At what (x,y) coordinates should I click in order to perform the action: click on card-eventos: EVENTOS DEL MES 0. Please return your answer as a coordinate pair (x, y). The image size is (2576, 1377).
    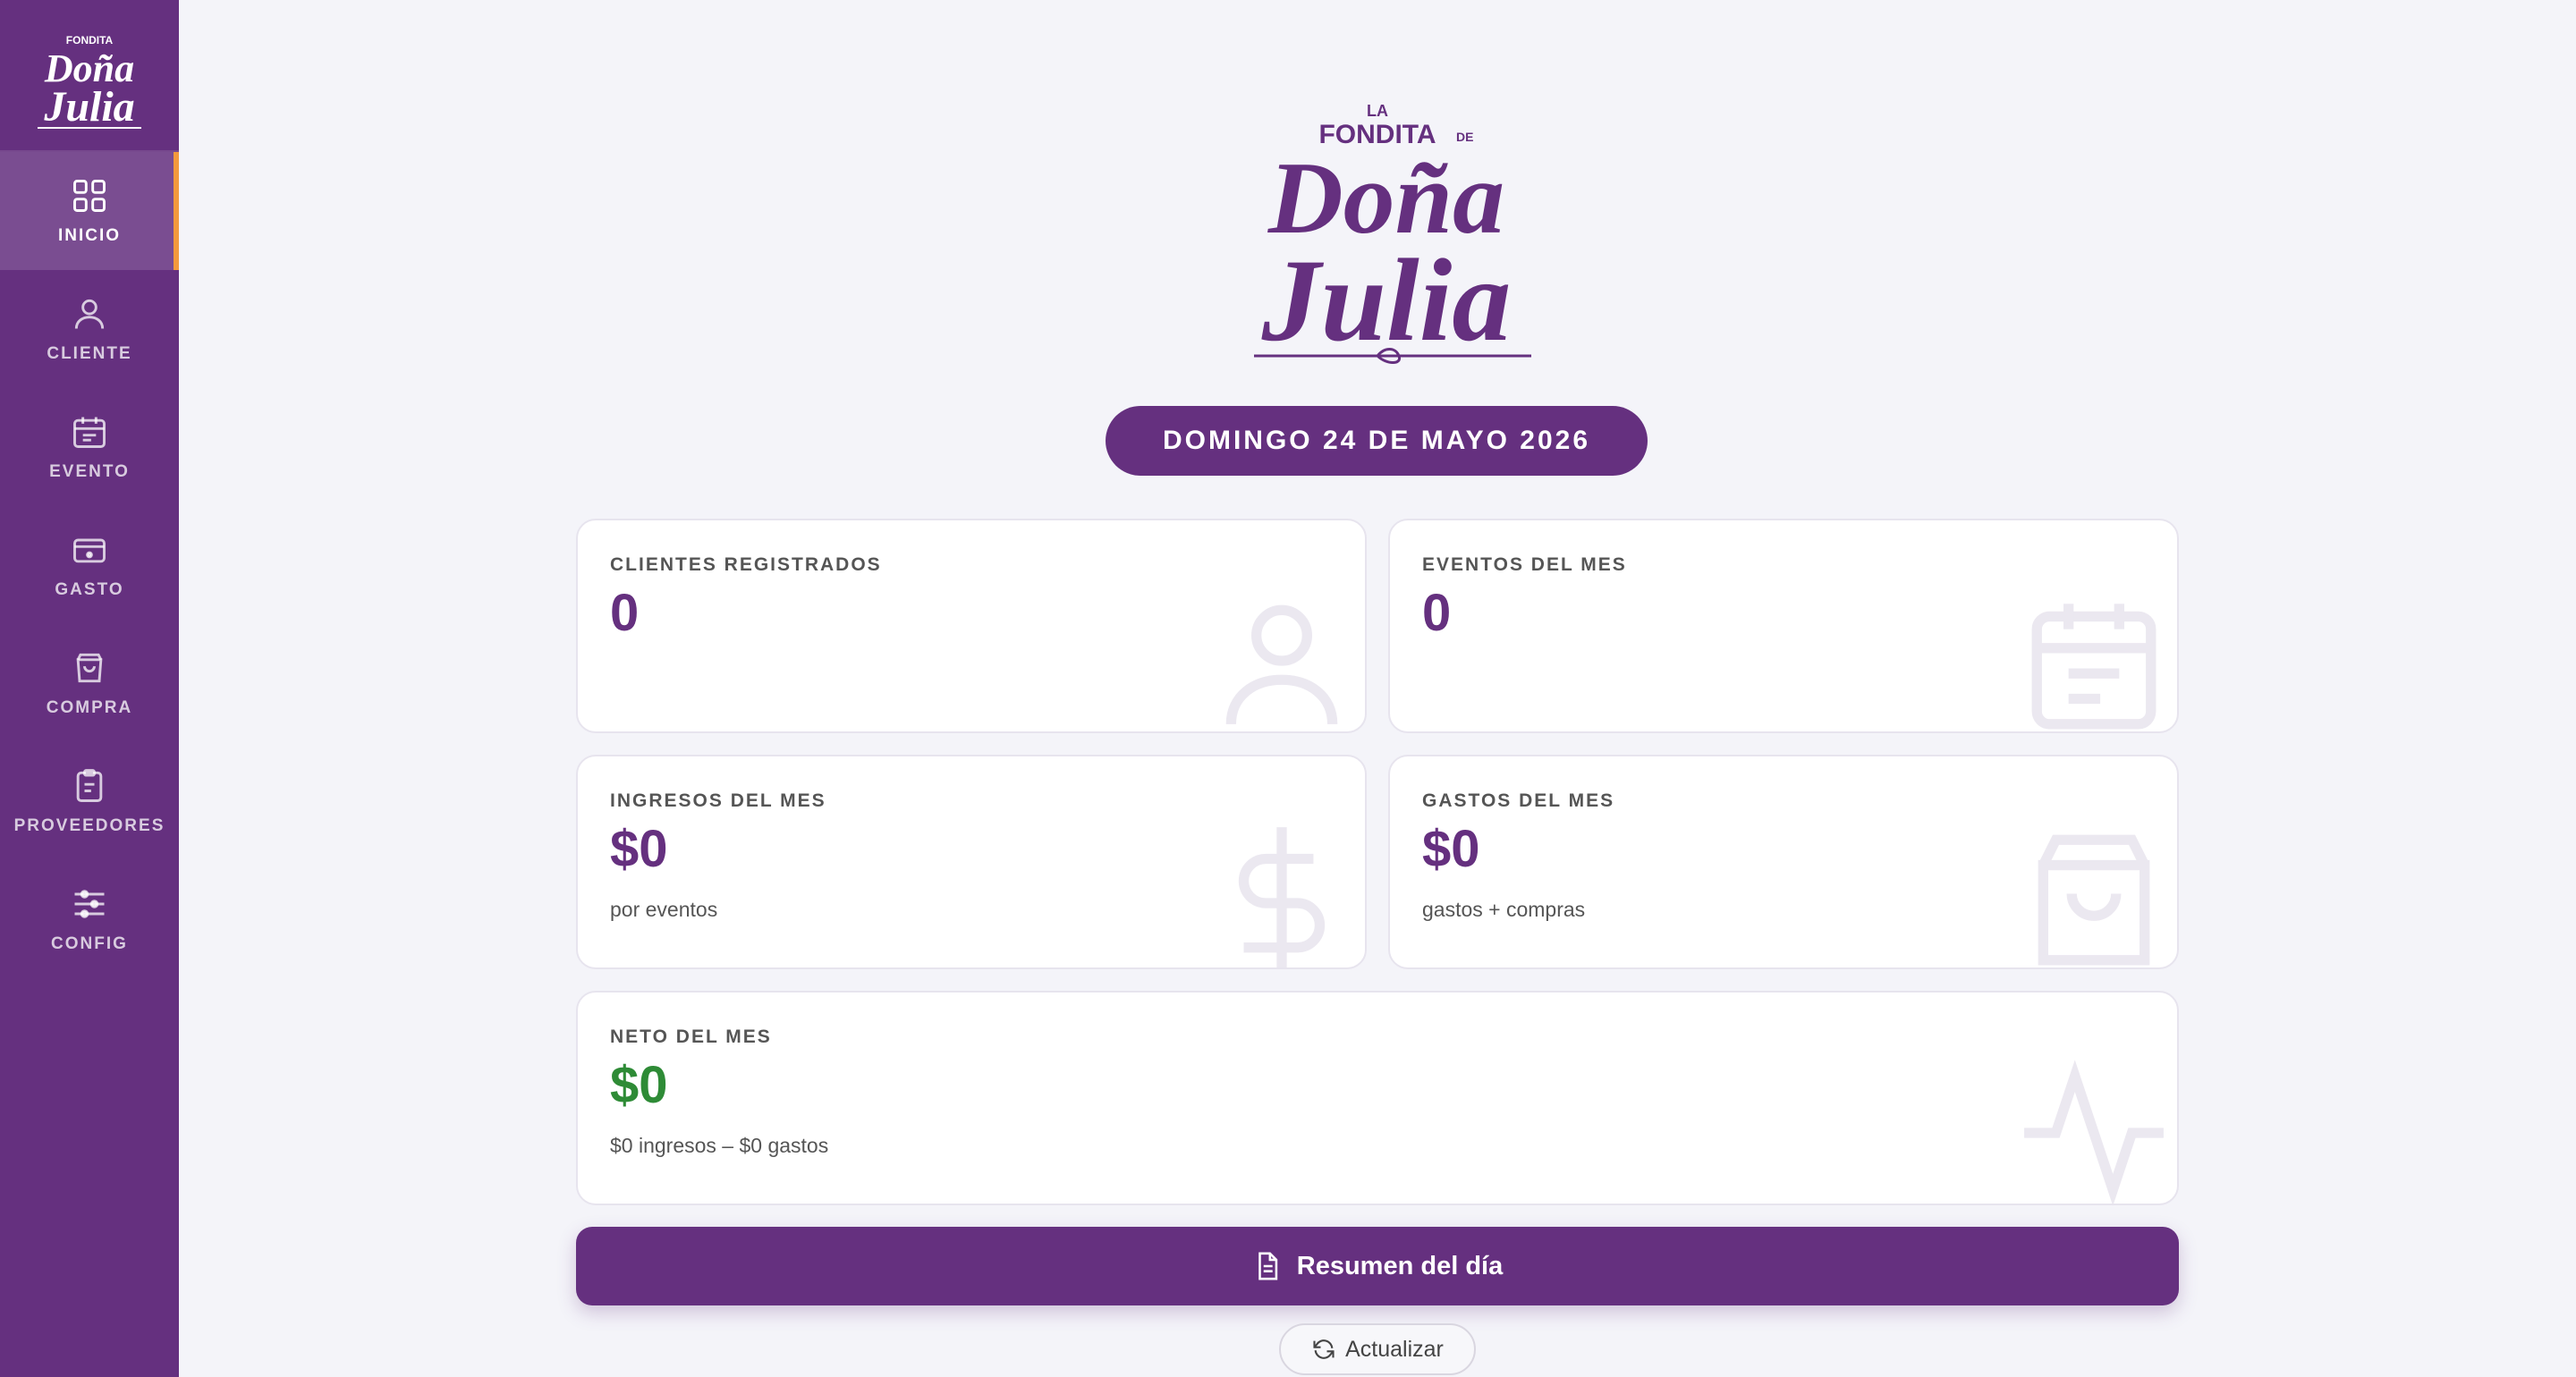
    Looking at the image, I should click on (1783, 626).